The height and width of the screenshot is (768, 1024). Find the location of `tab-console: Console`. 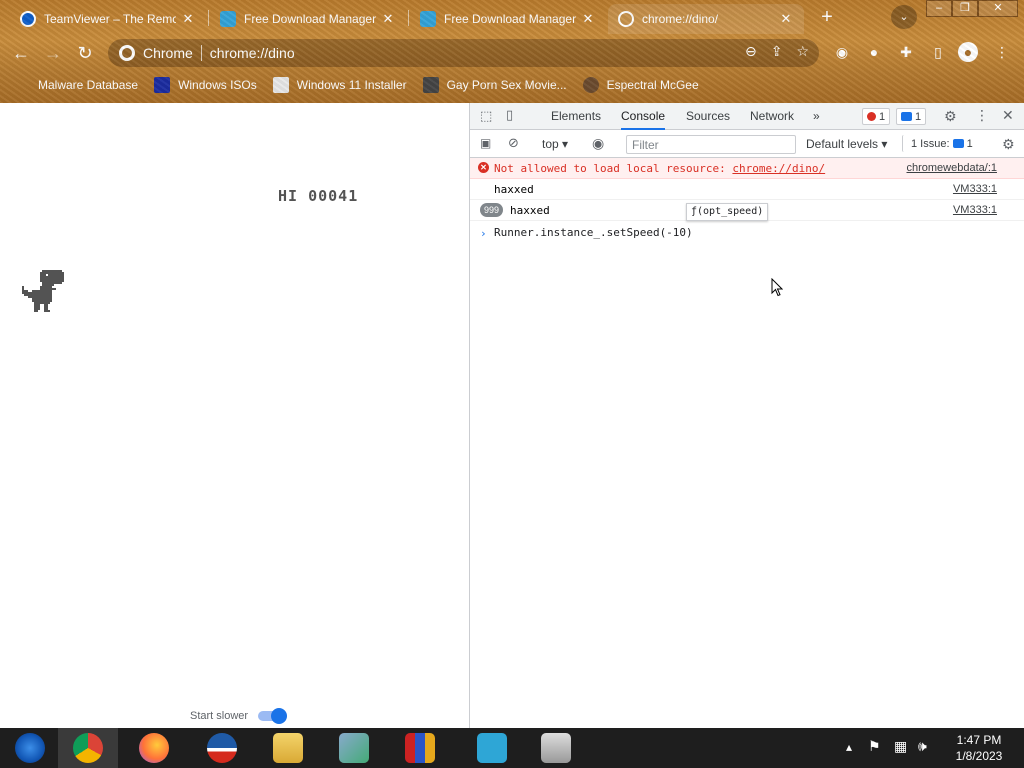

tab-console: Console is located at coordinates (643, 116).